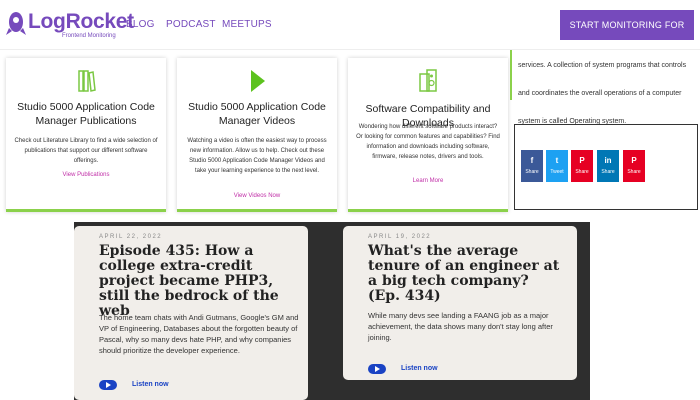 This screenshot has height=400, width=700. What do you see at coordinates (131, 237) in the screenshot?
I see `podcast-date: APRIL 22, 2022` at bounding box center [131, 237].